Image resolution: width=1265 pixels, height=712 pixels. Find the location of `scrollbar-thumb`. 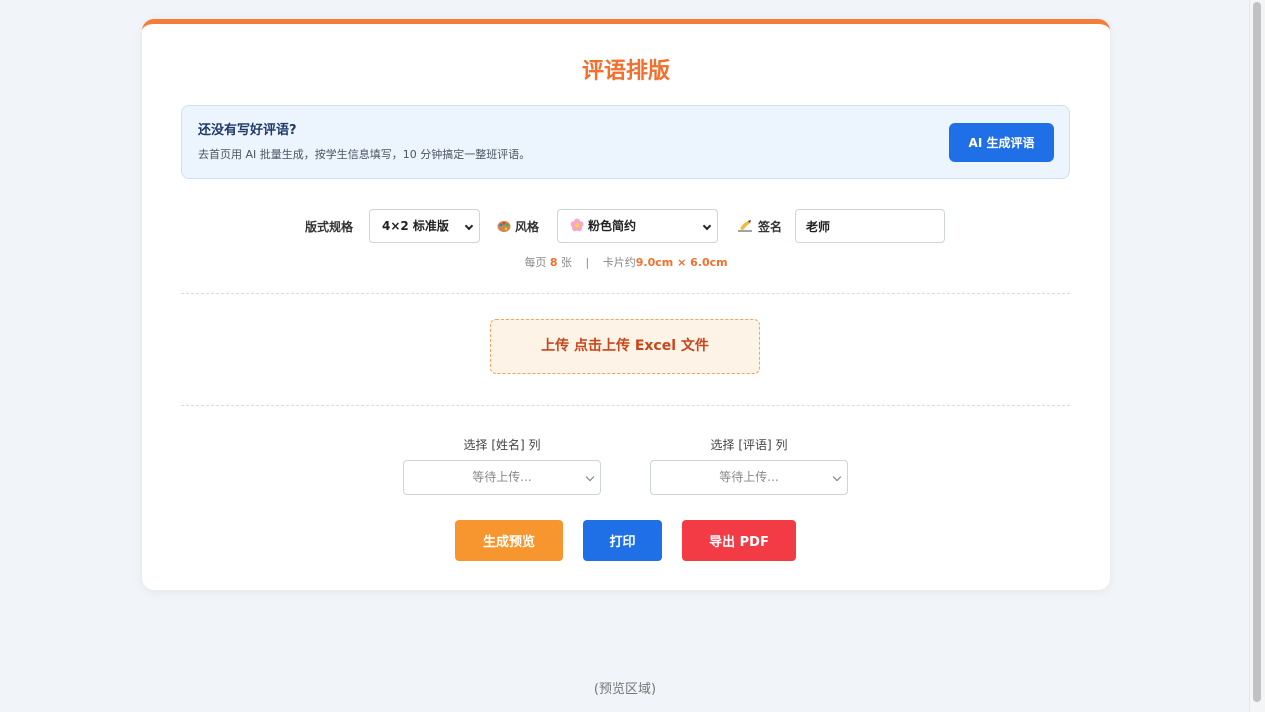

scrollbar-thumb is located at coordinates (1257, 352).